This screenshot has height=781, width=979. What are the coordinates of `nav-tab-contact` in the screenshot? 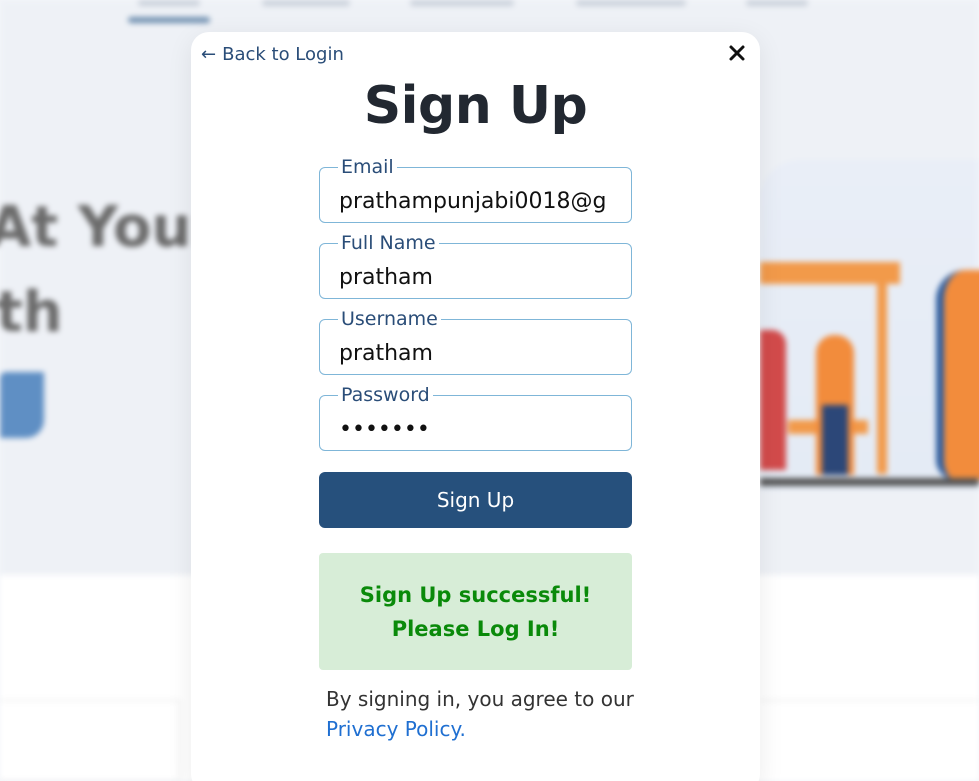 It's located at (631, 3).